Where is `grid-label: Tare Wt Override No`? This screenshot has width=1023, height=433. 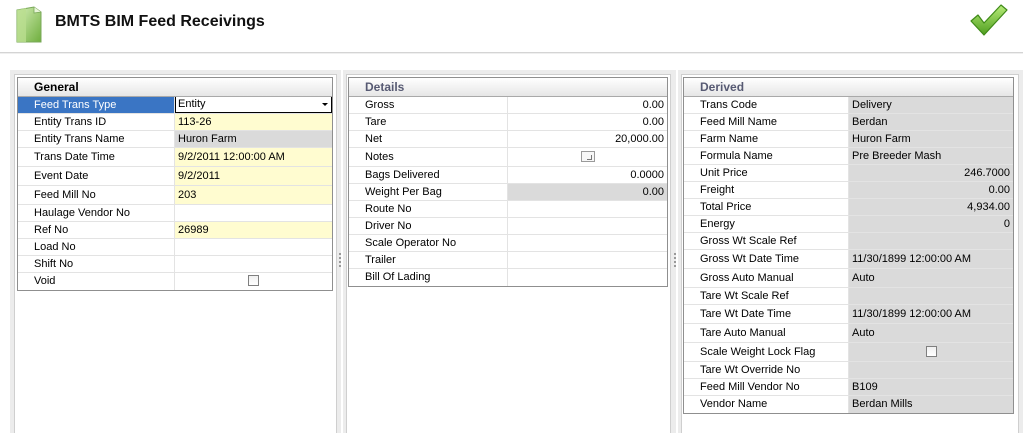
grid-label: Tare Wt Override No is located at coordinates (766, 370).